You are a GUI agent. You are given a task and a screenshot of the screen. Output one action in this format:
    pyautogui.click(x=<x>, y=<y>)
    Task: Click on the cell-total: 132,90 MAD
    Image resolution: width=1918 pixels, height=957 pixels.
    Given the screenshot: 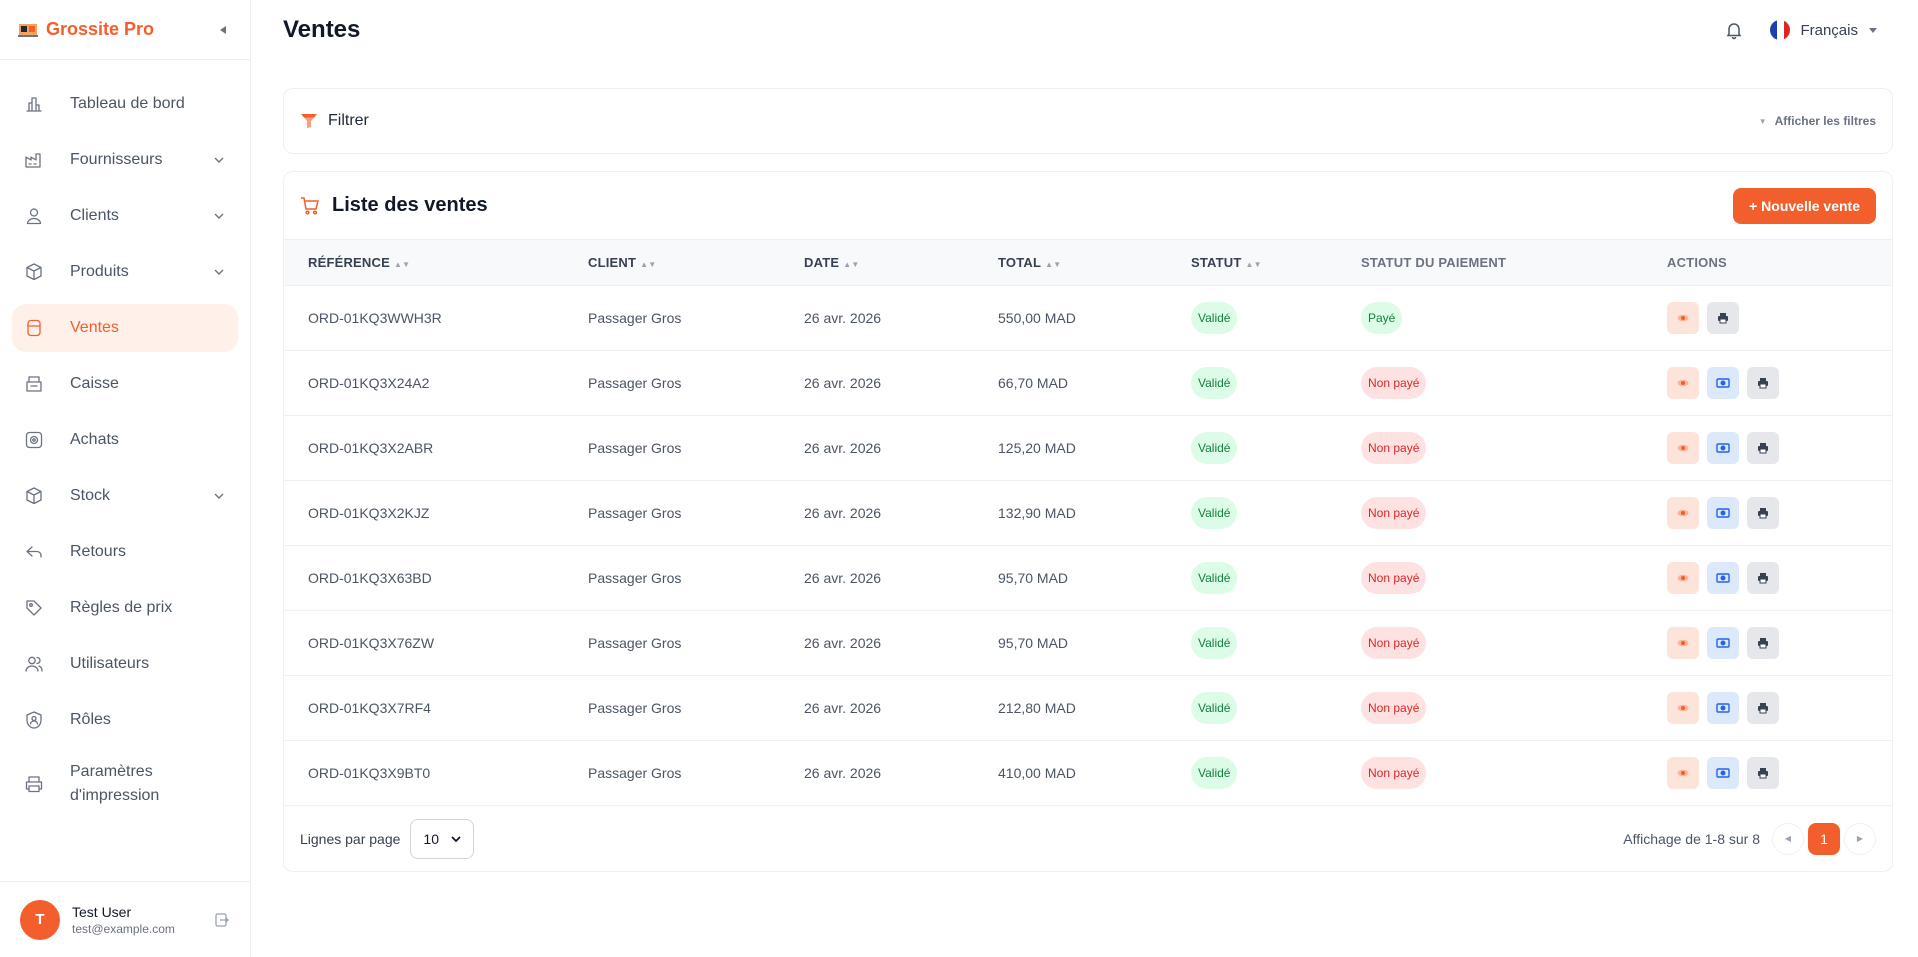 What is the action you would take?
    pyautogui.click(x=1037, y=512)
    